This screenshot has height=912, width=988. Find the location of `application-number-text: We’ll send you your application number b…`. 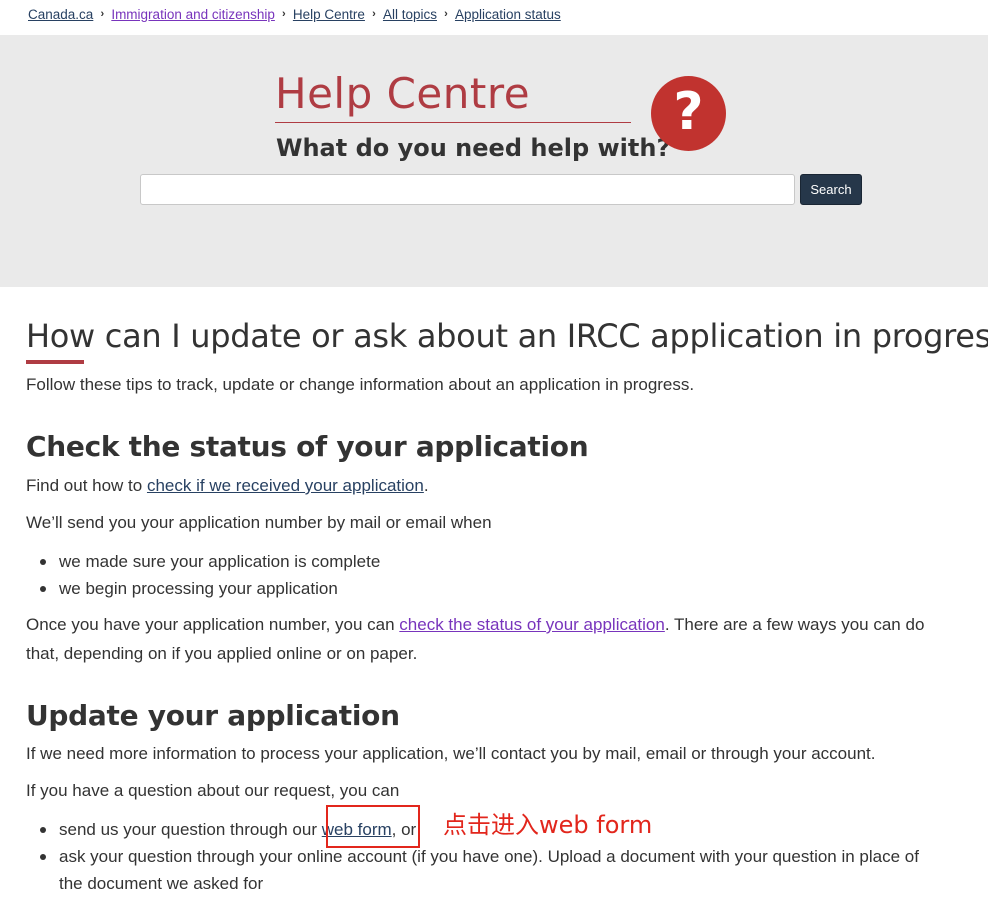

application-number-text: We’ll send you your application number b… is located at coordinates (259, 522).